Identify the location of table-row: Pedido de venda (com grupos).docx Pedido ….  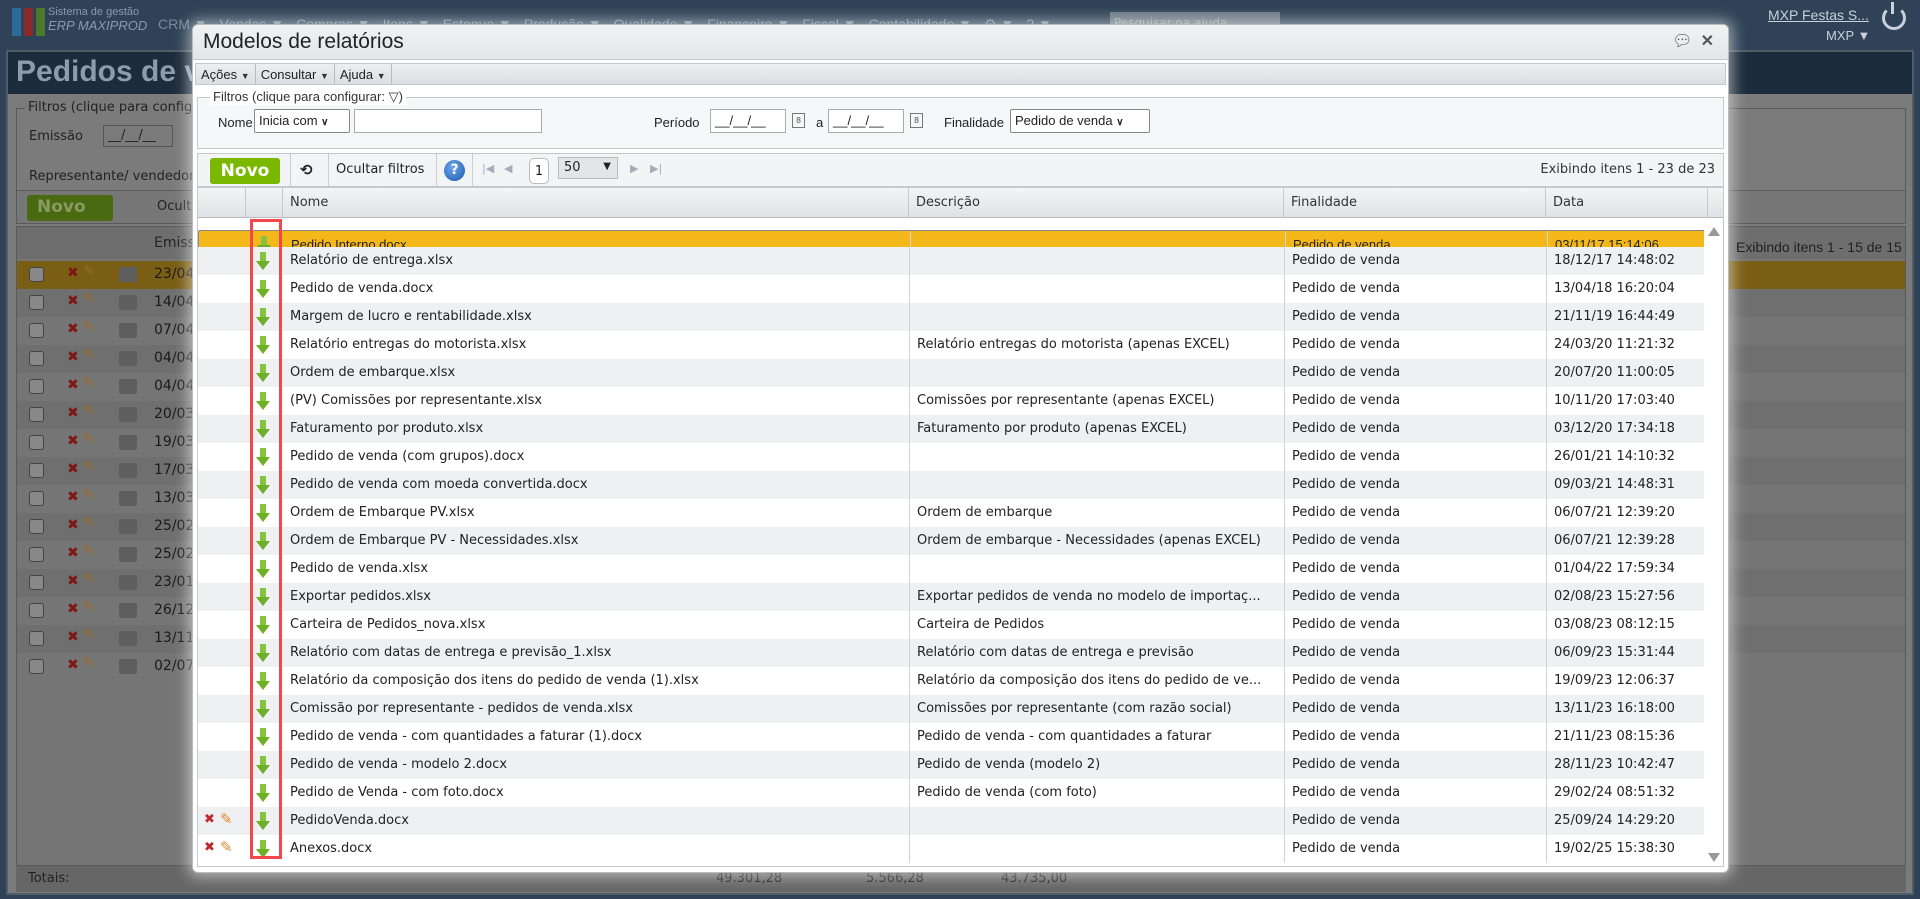
(952, 457).